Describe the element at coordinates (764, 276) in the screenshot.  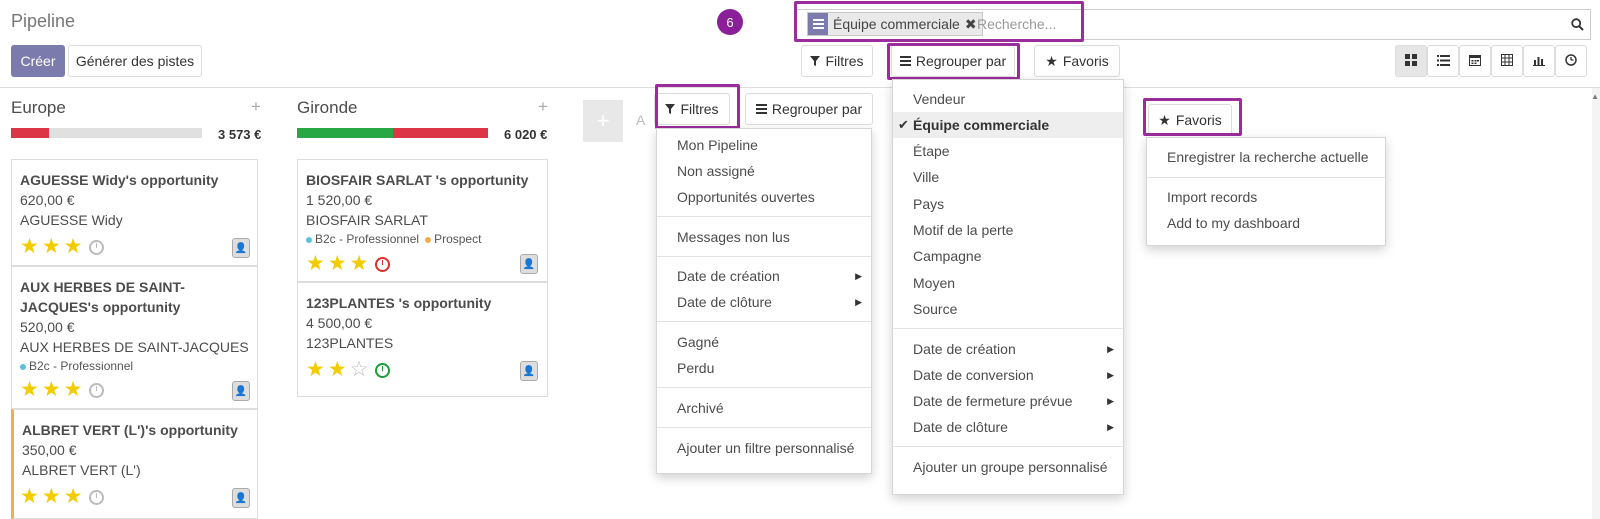
I see `filter-item-date-creation: Date de création ▶` at that location.